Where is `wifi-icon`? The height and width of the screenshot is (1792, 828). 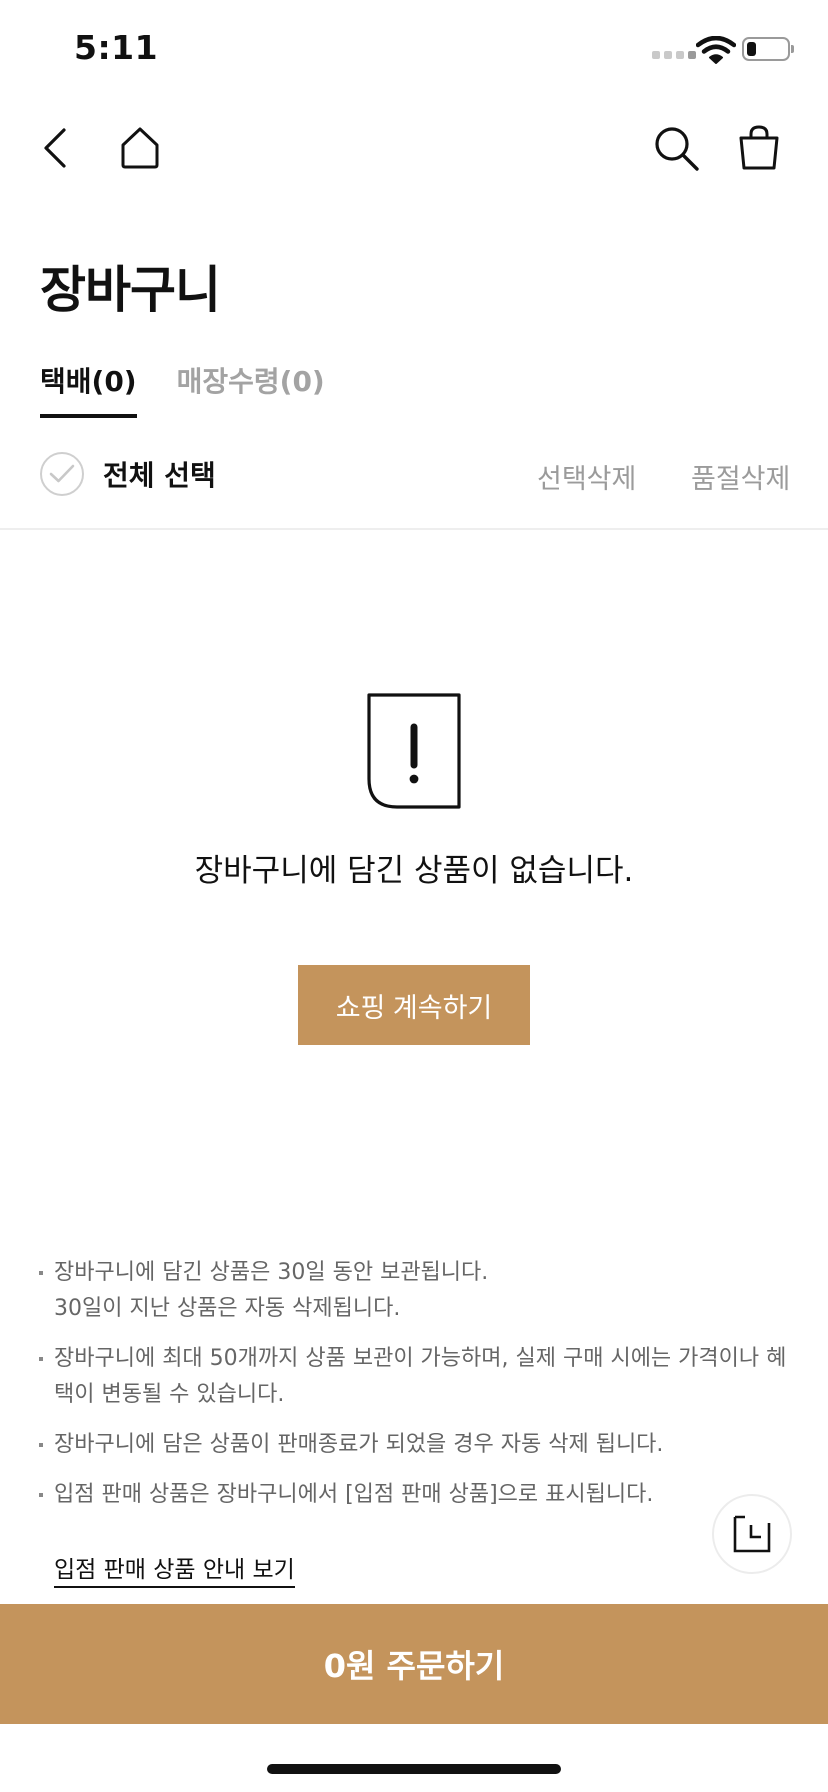 wifi-icon is located at coordinates (716, 50).